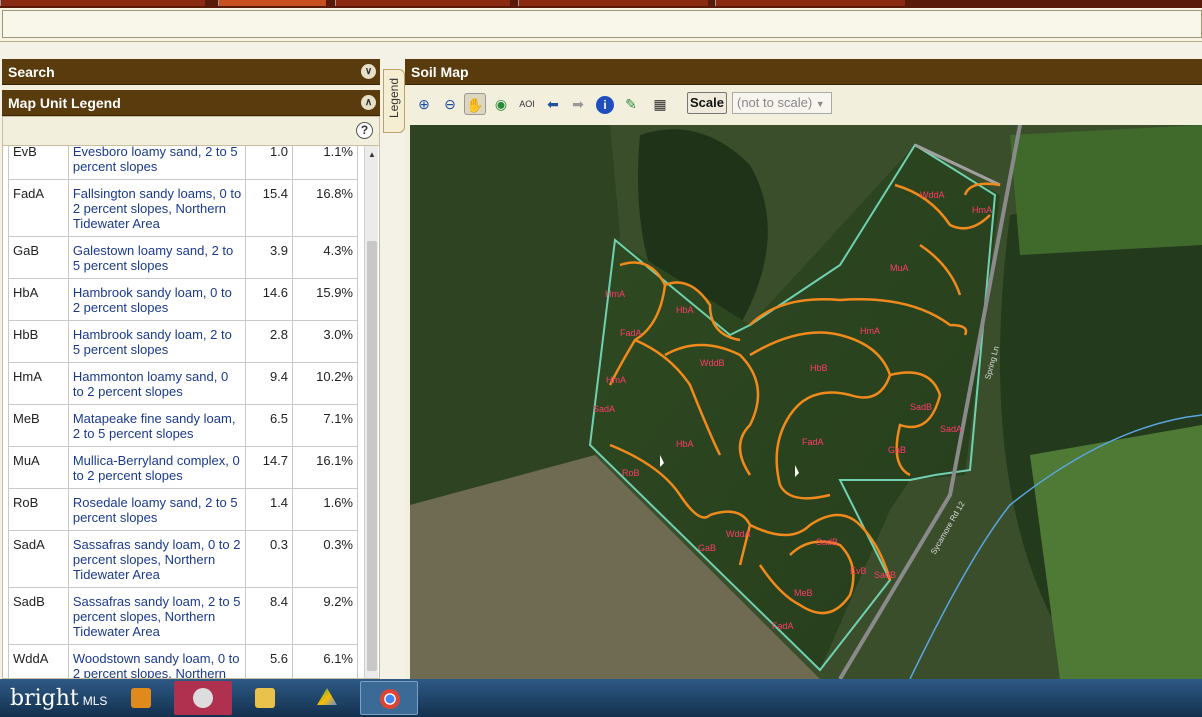 The width and height of the screenshot is (1202, 717). What do you see at coordinates (269, 509) in the screenshot?
I see `acres-in-aoi: 1.4` at bounding box center [269, 509].